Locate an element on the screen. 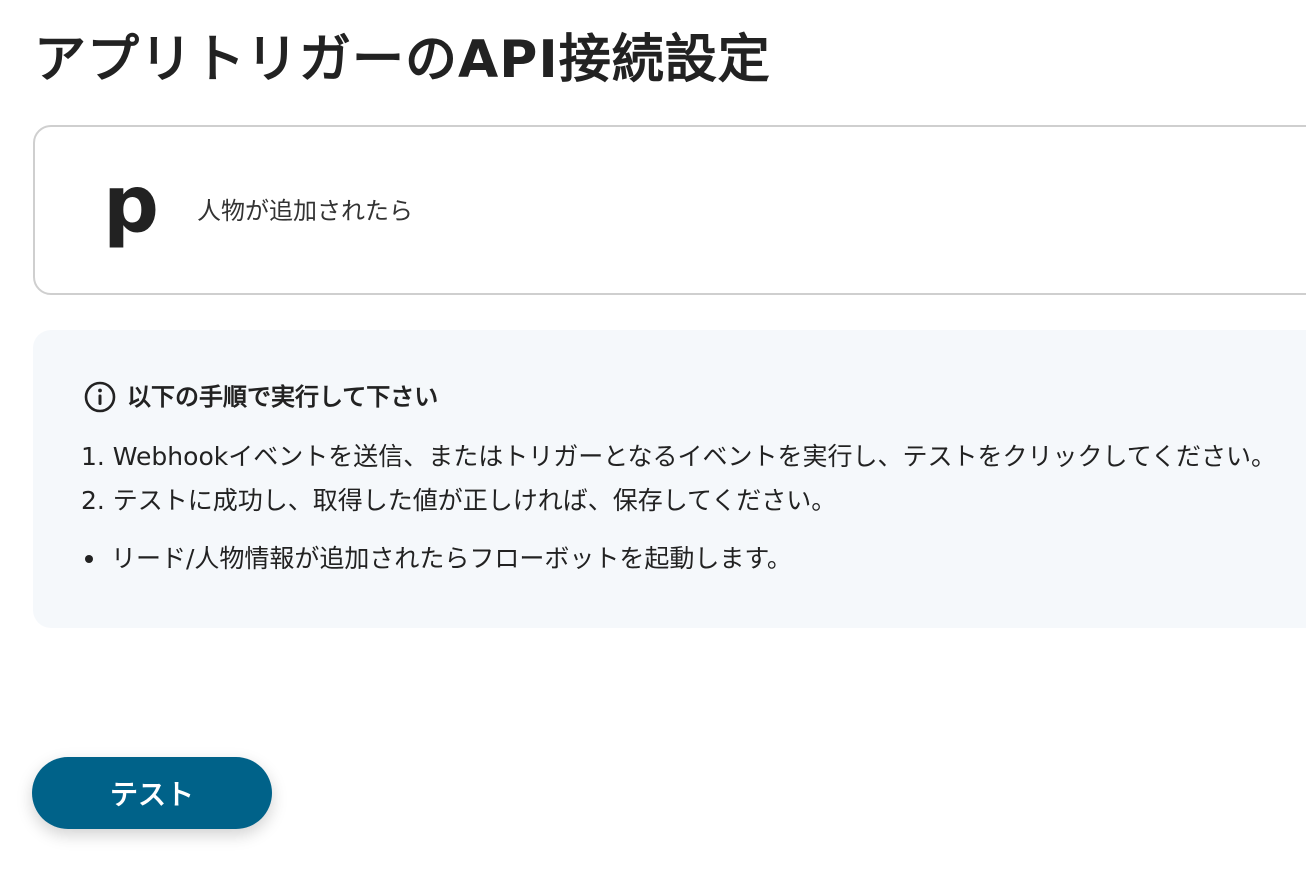  instruction-note-text: リード/人物情報が追加されたらフローボットを起動します。 is located at coordinates (451, 558).